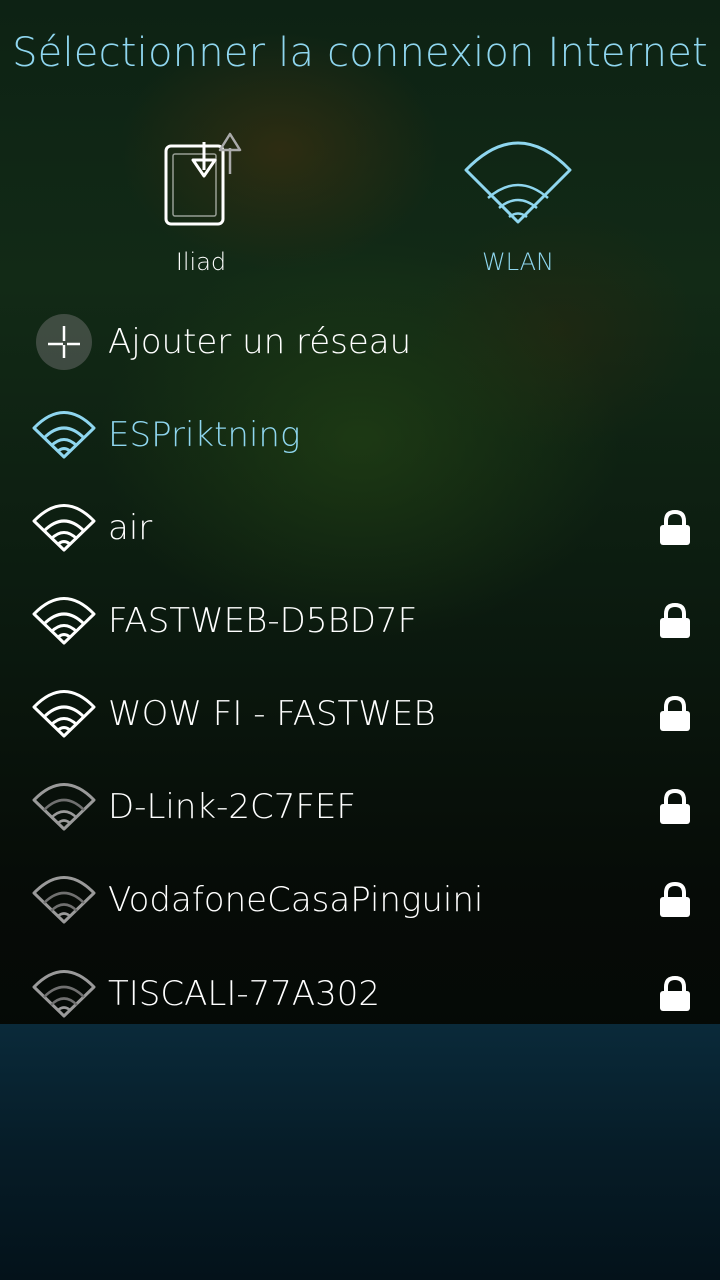  Describe the element at coordinates (360, 807) in the screenshot. I see `network-item-d-link-2c7fef: D-Link-2C7FEF` at that location.